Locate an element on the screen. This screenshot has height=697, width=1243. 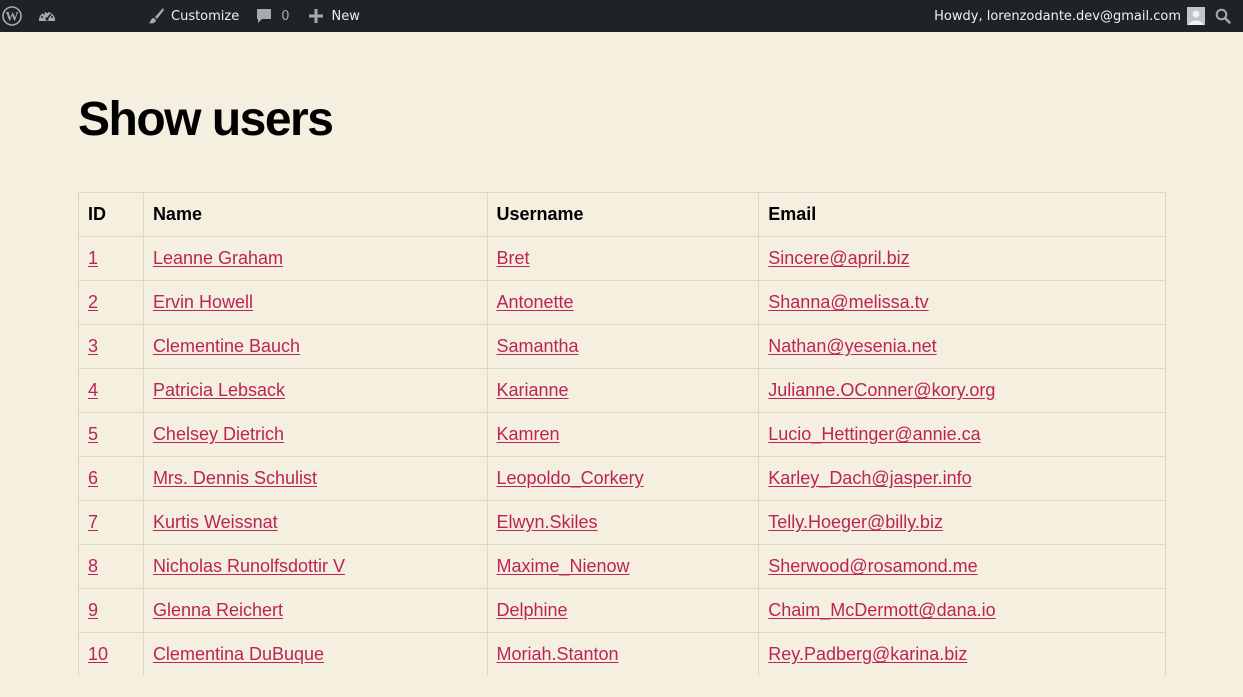
user-name-link: Patricia Lebsack is located at coordinates (219, 390).